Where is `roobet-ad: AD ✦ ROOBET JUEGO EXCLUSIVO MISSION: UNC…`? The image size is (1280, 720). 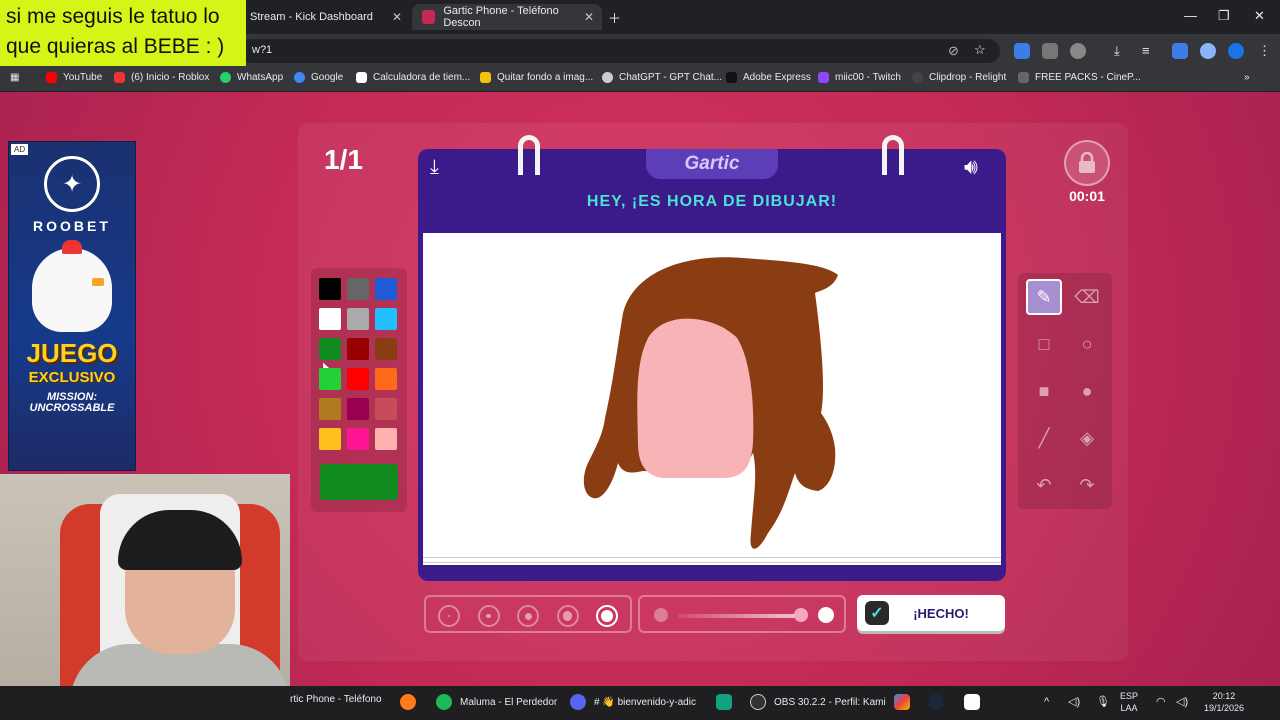 roobet-ad: AD ✦ ROOBET JUEGO EXCLUSIVO MISSION: UNC… is located at coordinates (72, 306).